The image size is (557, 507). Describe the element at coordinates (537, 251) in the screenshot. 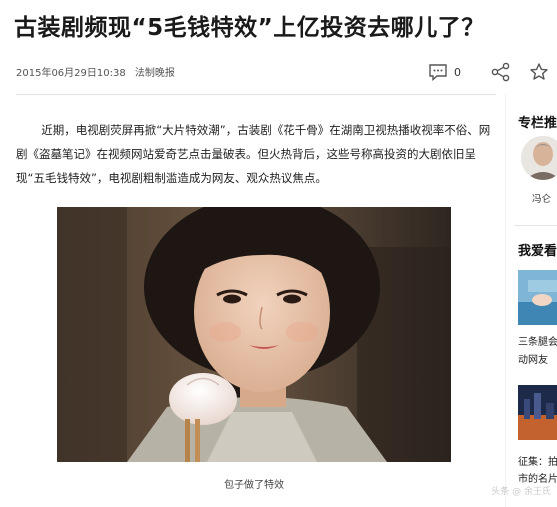

I see `sidebar-recommend-title: 我爱看` at that location.